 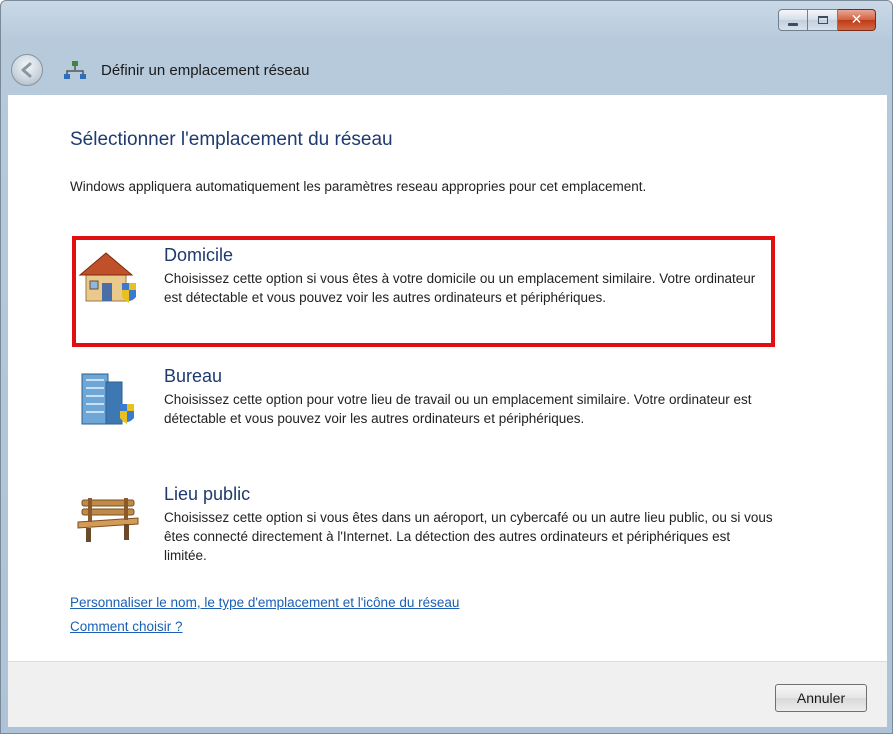 What do you see at coordinates (205, 70) in the screenshot?
I see `window-title: Définir un emplacement réseau` at bounding box center [205, 70].